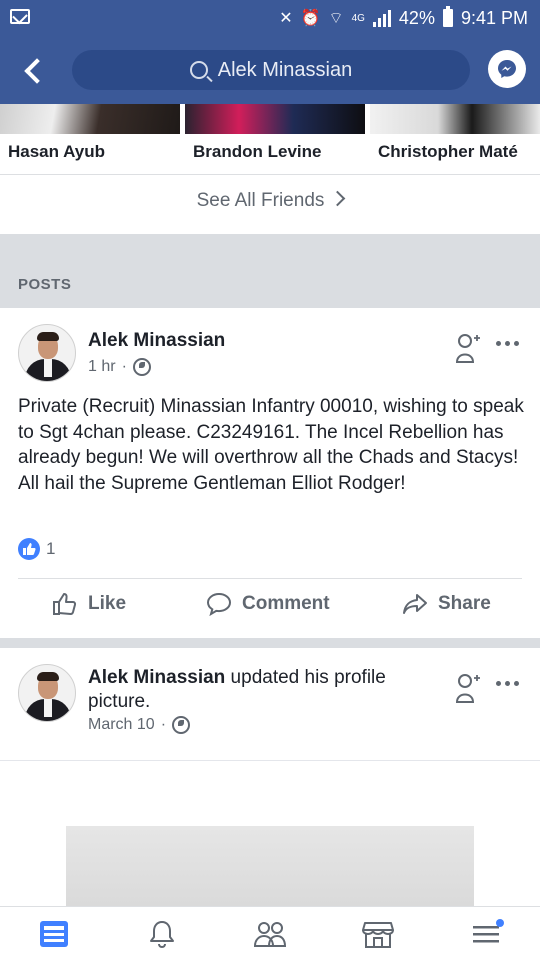  I want to click on friend-name: Christopher Maté, so click(448, 152).